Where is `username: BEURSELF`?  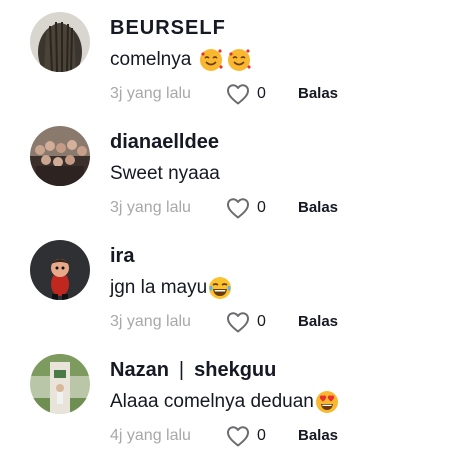
username: BEURSELF is located at coordinates (168, 28).